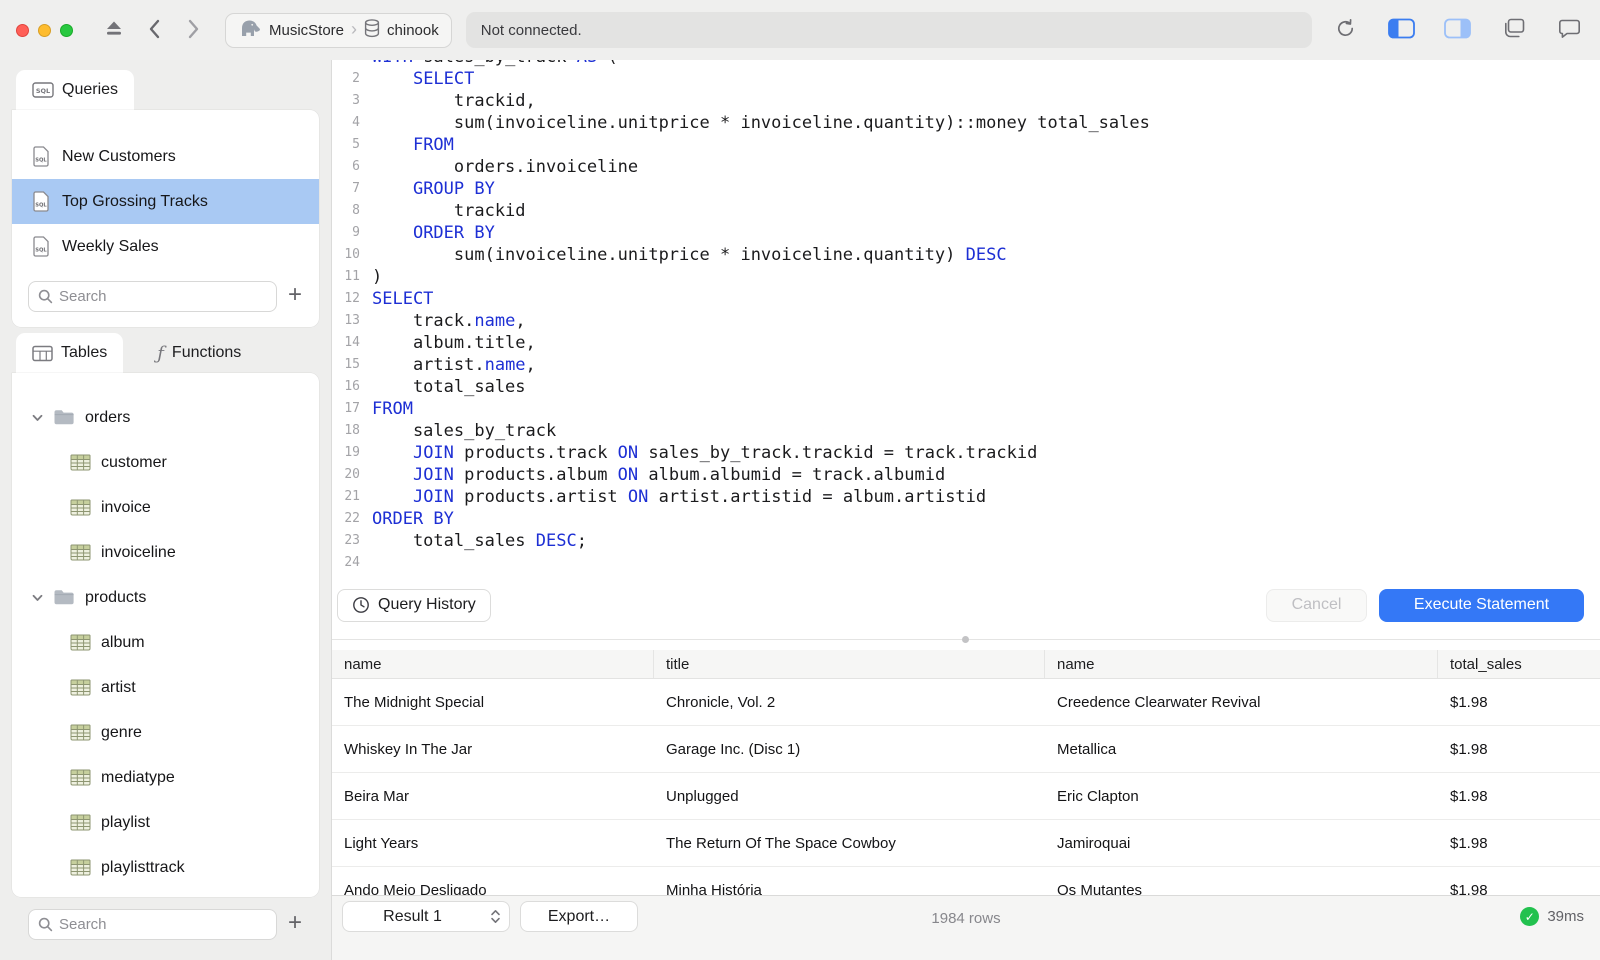 The image size is (1600, 960). I want to click on query-item-label: New Customers, so click(119, 156).